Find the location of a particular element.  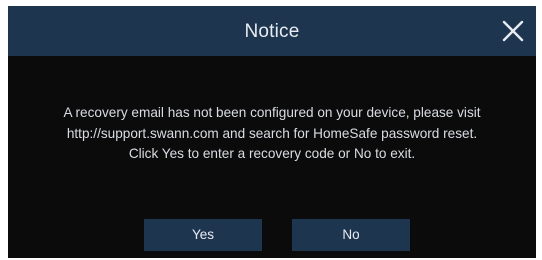

close-icon is located at coordinates (513, 31).